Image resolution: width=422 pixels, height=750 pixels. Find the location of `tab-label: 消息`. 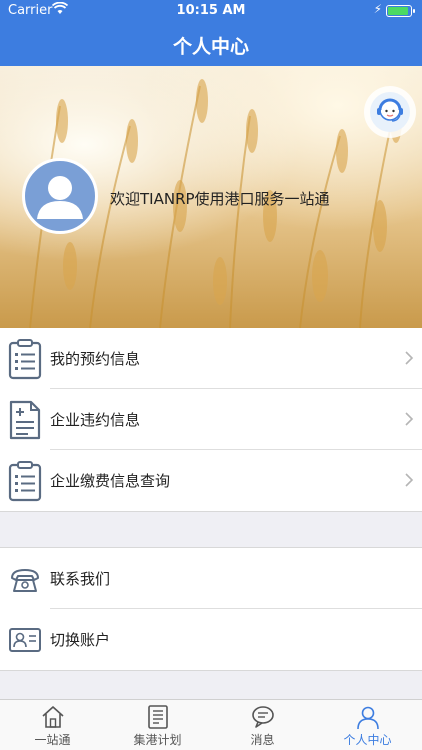

tab-label: 消息 is located at coordinates (262, 740).